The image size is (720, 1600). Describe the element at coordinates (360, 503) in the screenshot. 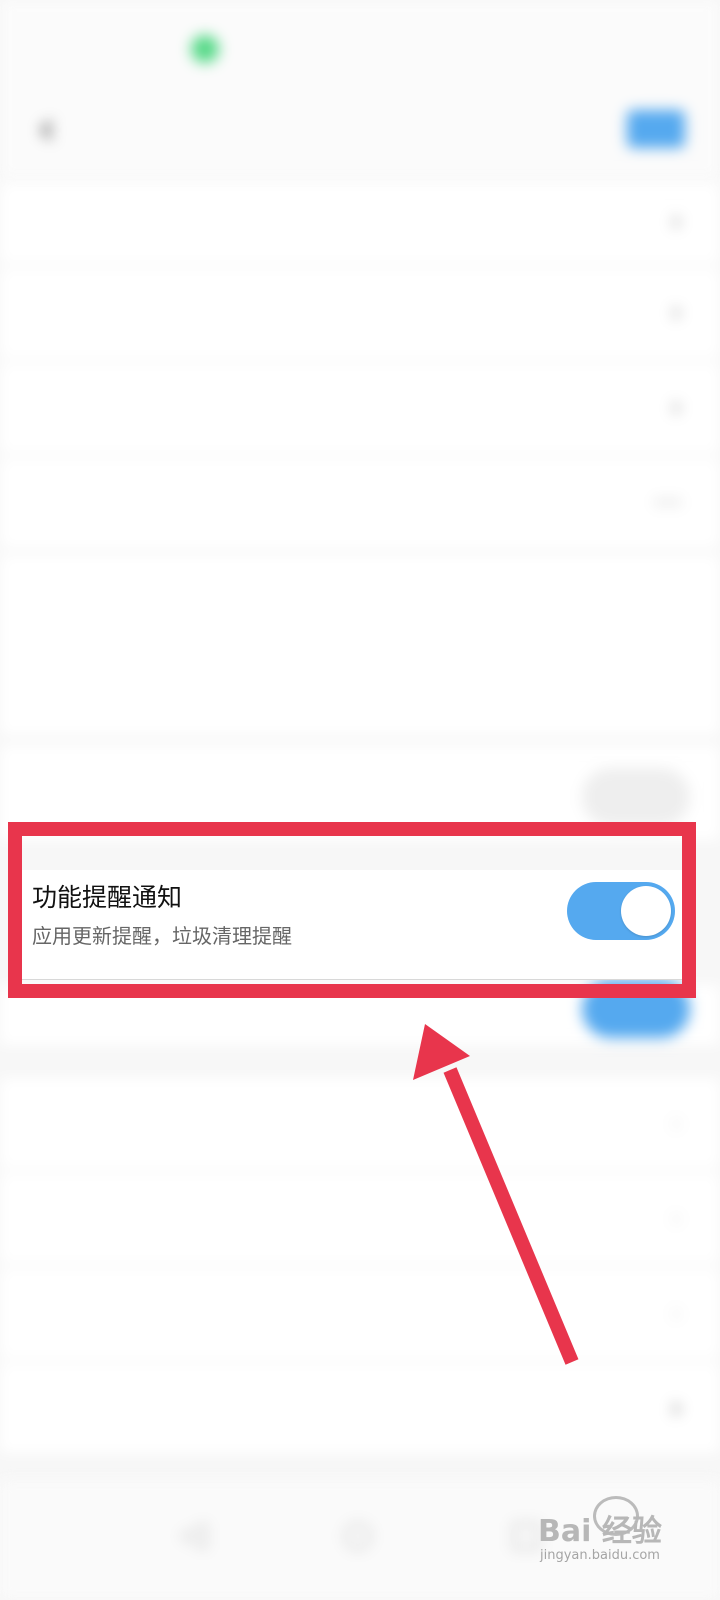

I see `settings-row: ⋯` at that location.